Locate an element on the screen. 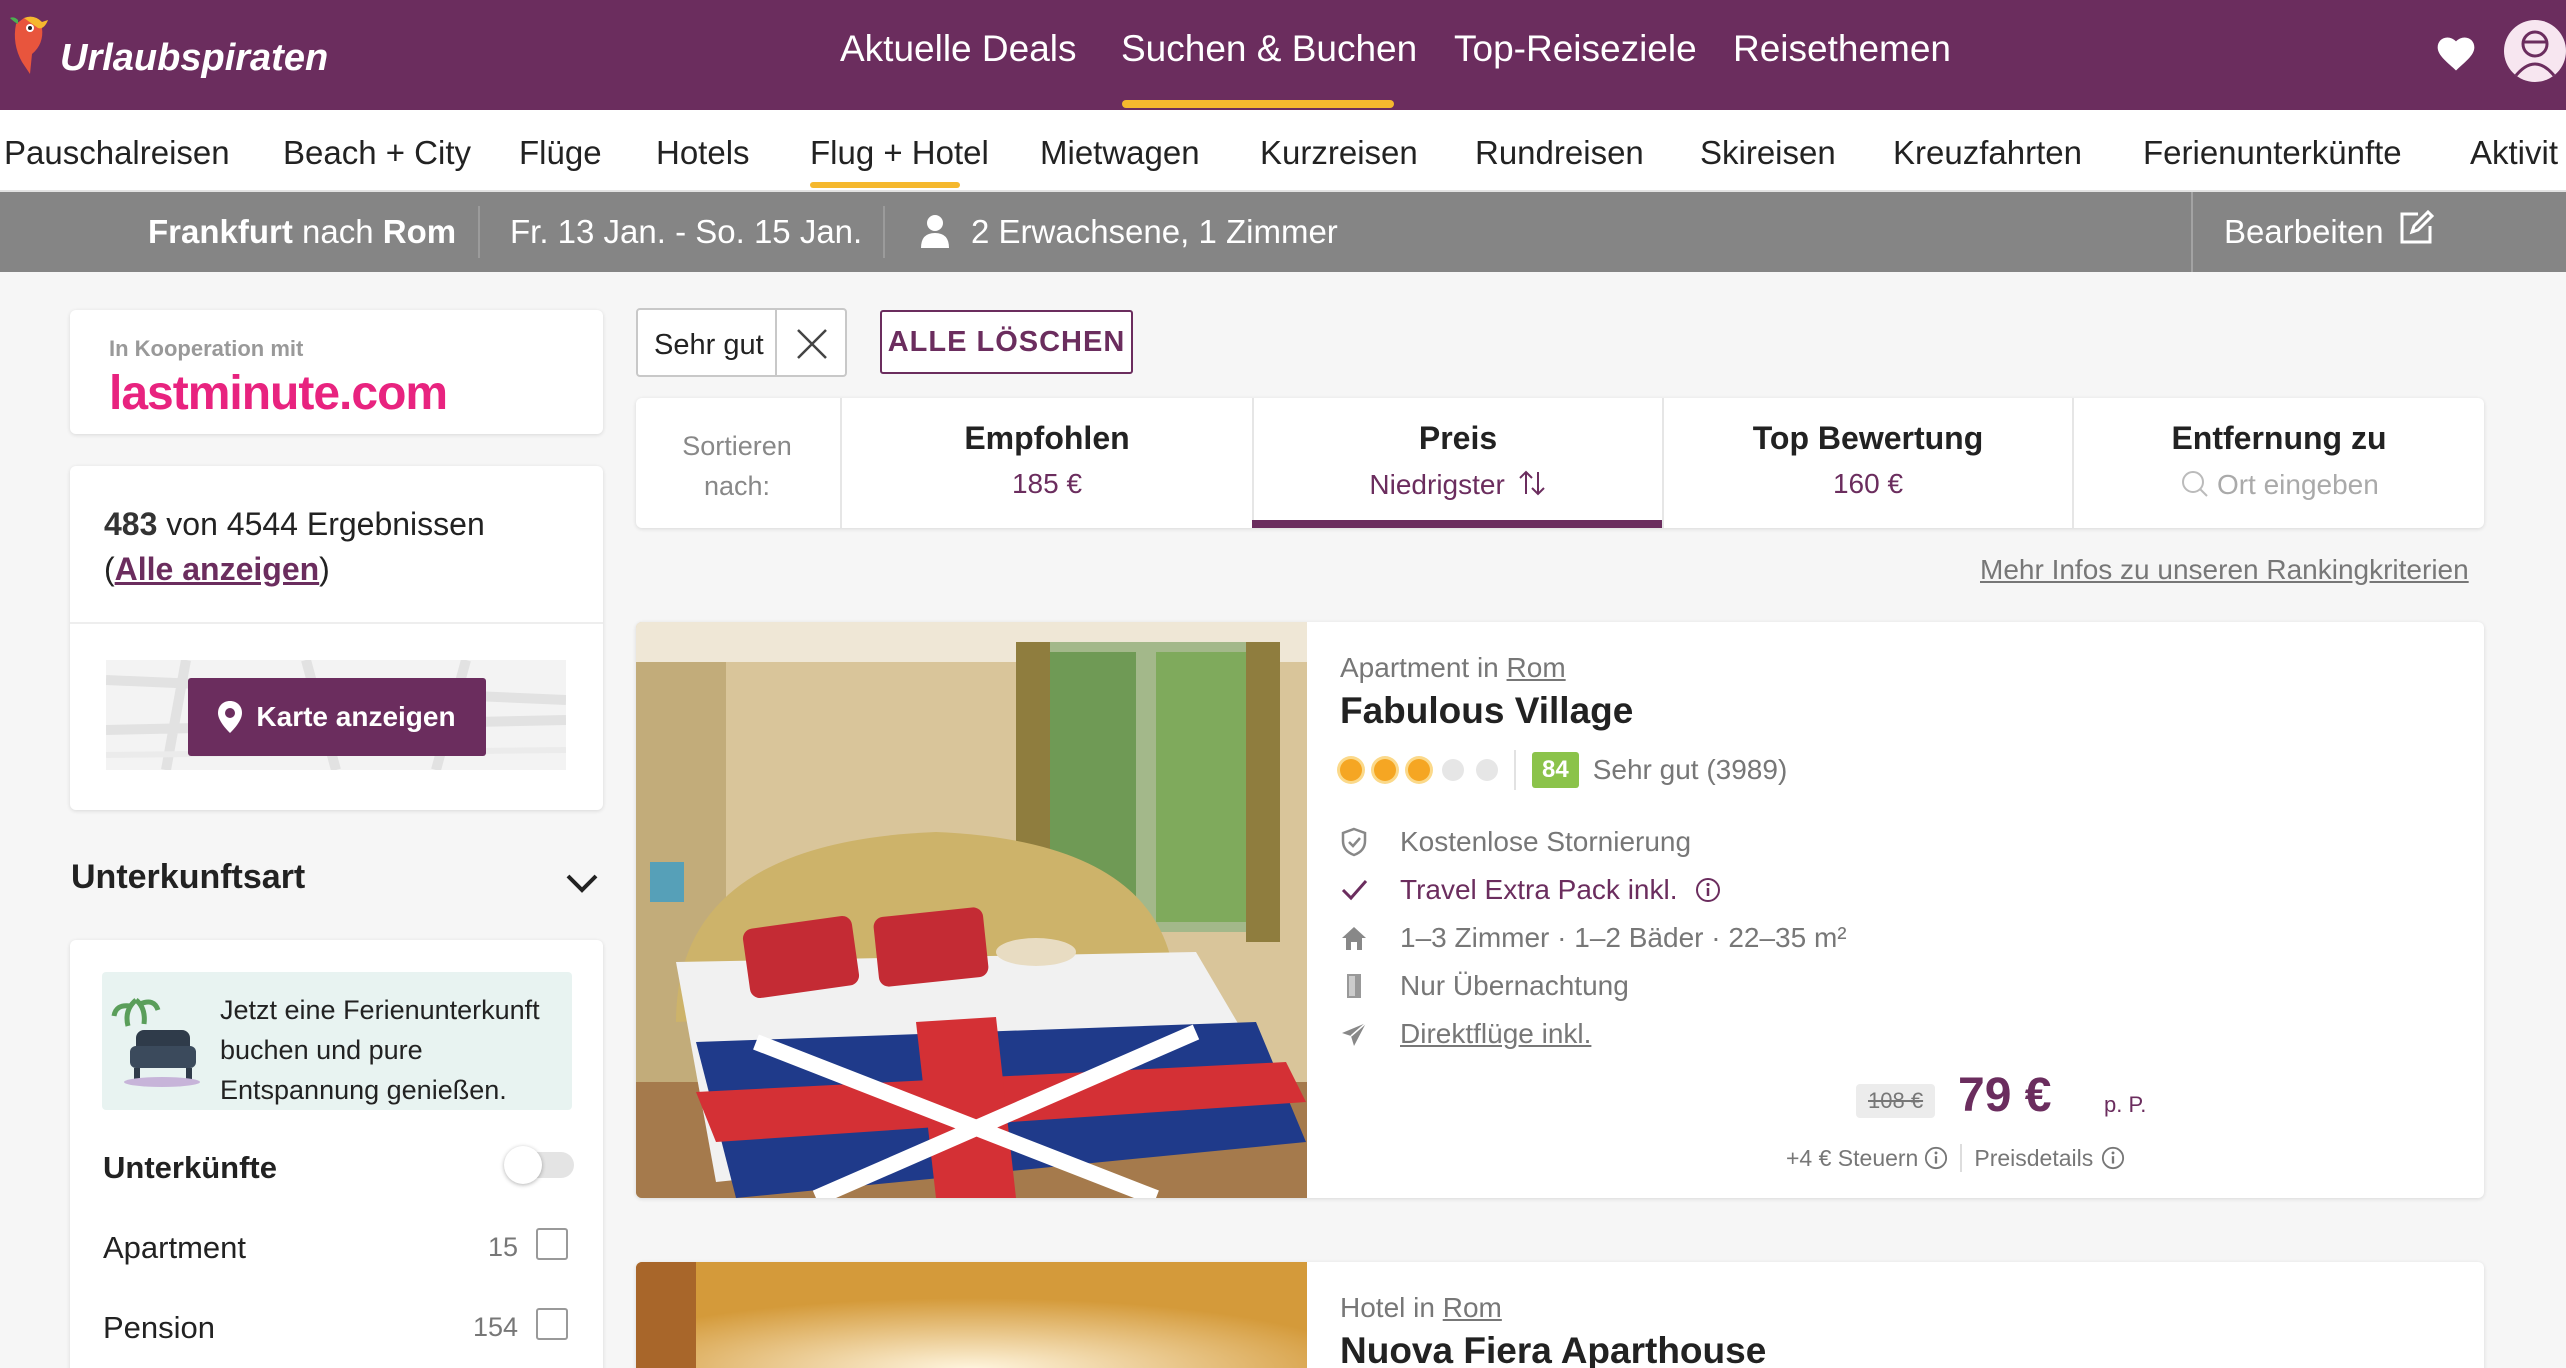  topnav-item-search-book: Suchen & Buchen is located at coordinates (1269, 49).